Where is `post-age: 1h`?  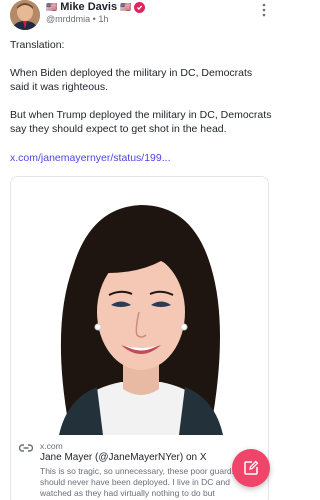 post-age: 1h is located at coordinates (103, 19).